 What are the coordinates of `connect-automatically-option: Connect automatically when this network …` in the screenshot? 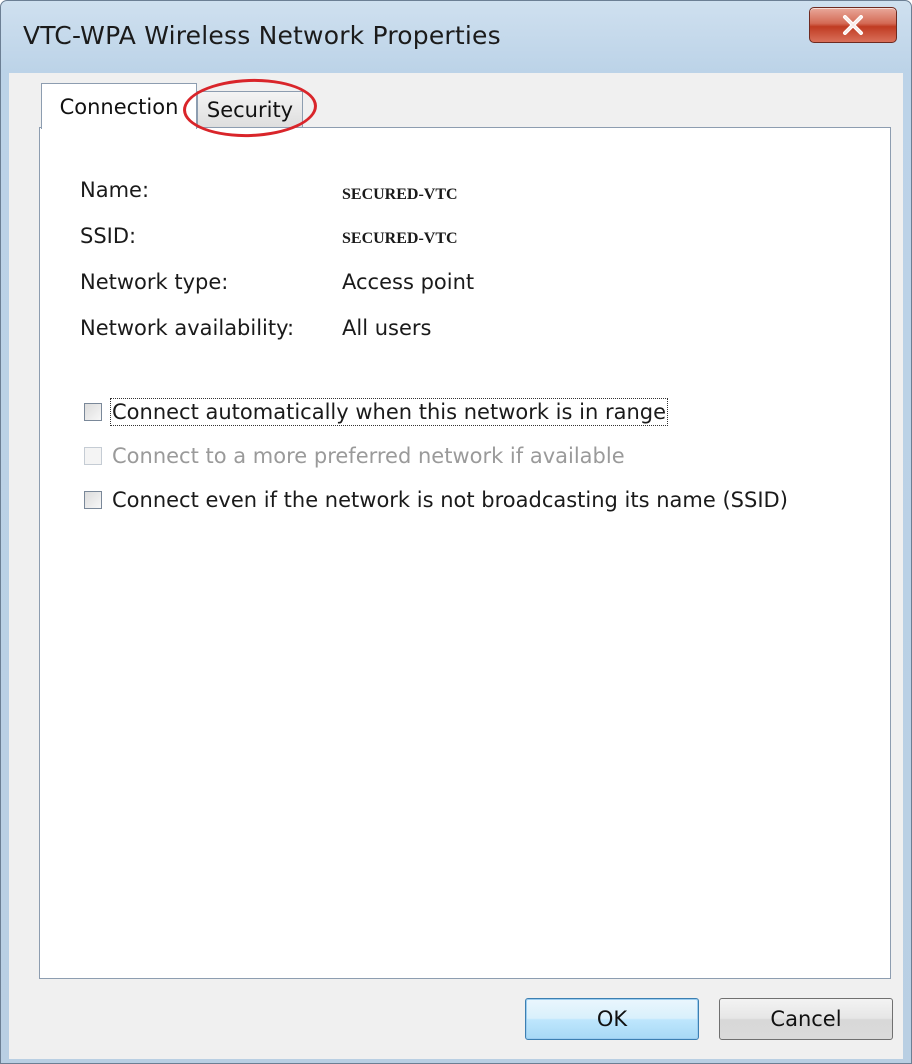 It's located at (376, 412).